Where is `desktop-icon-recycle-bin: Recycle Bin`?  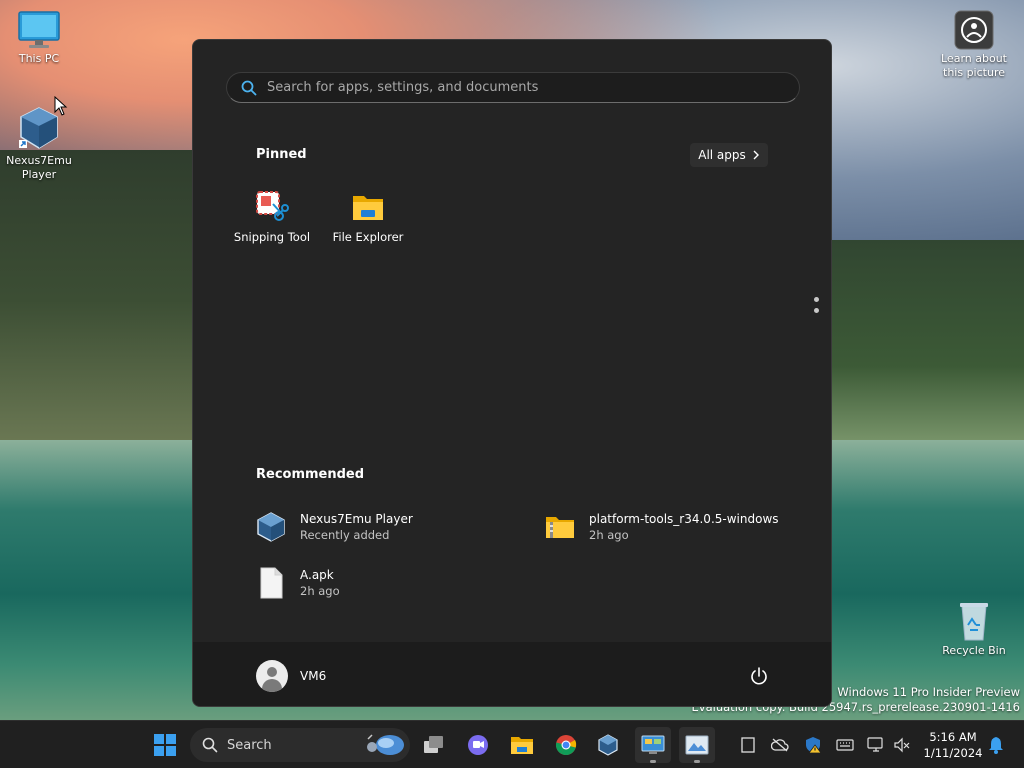
desktop-icon-recycle-bin: Recycle Bin is located at coordinates (974, 629).